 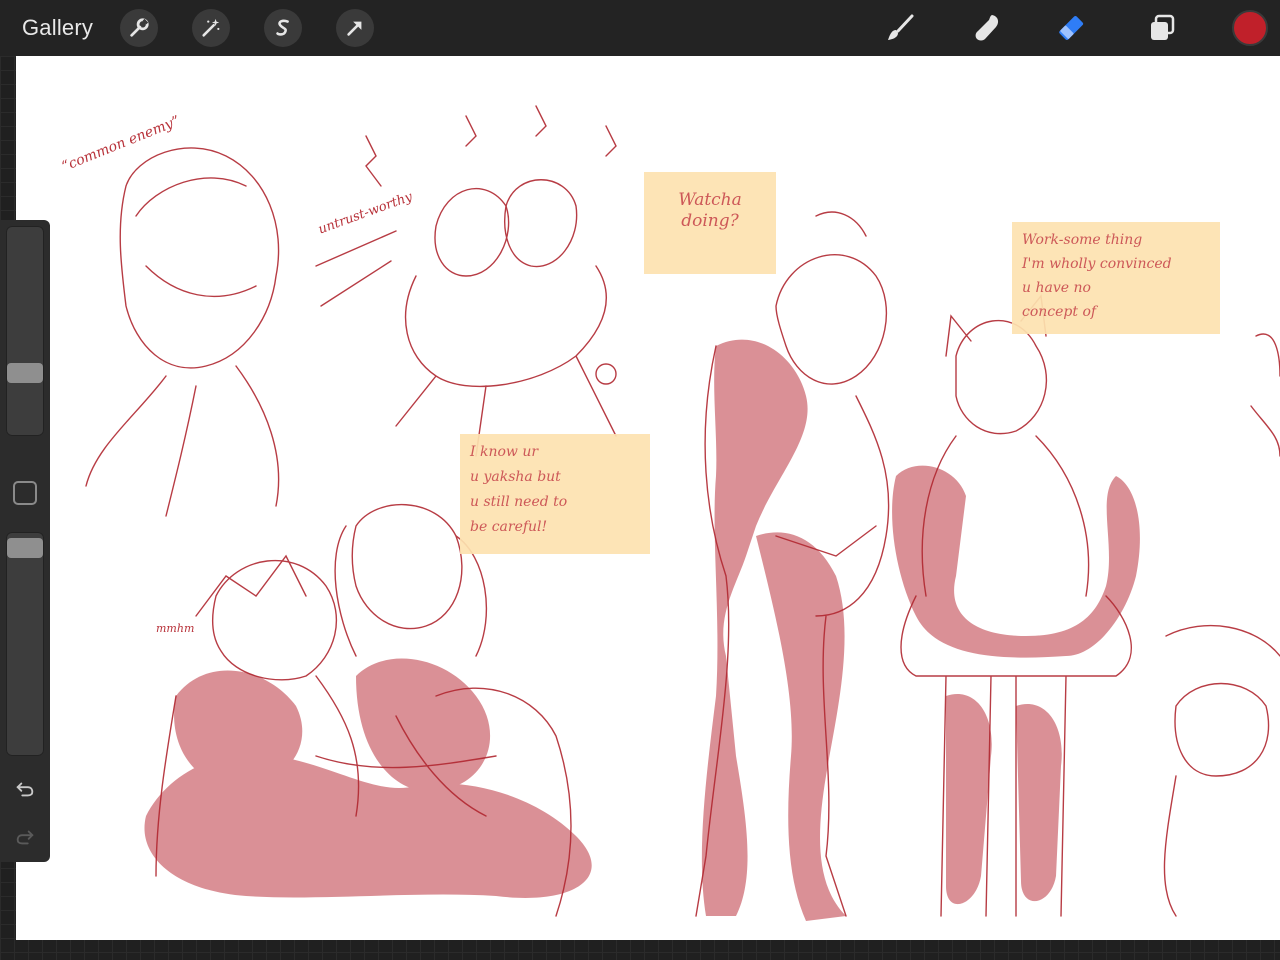 I want to click on left-sidebar, so click(x=25, y=541).